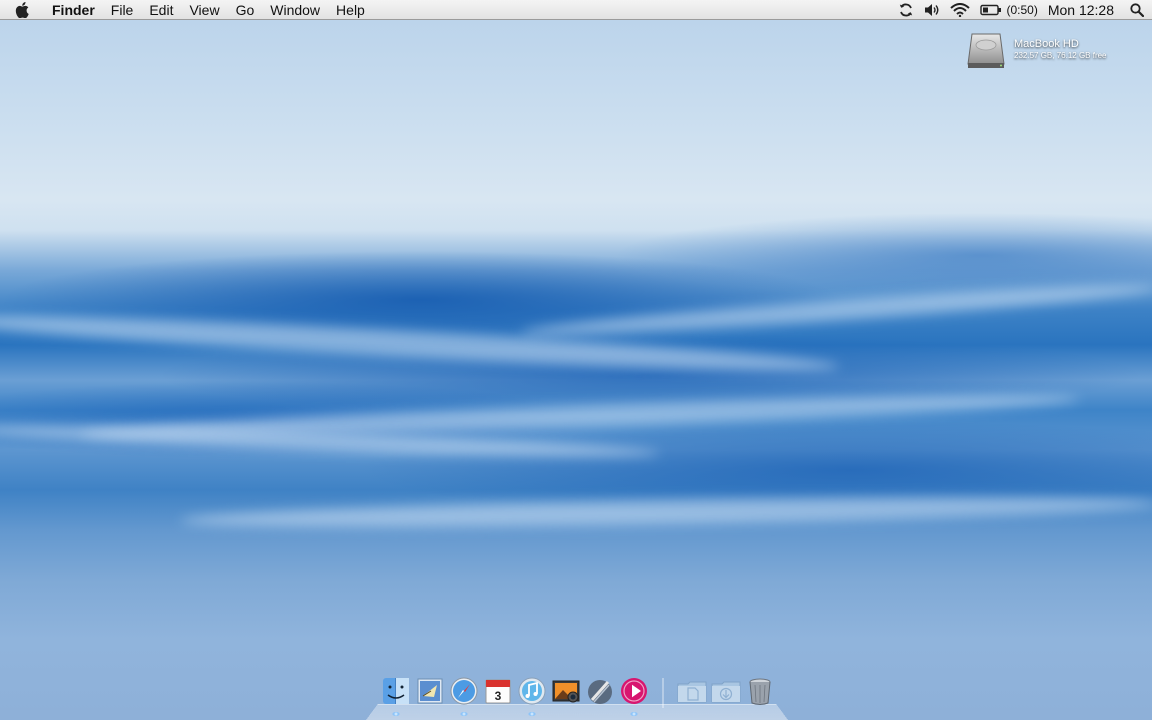  I want to click on trash-icon, so click(760, 691).